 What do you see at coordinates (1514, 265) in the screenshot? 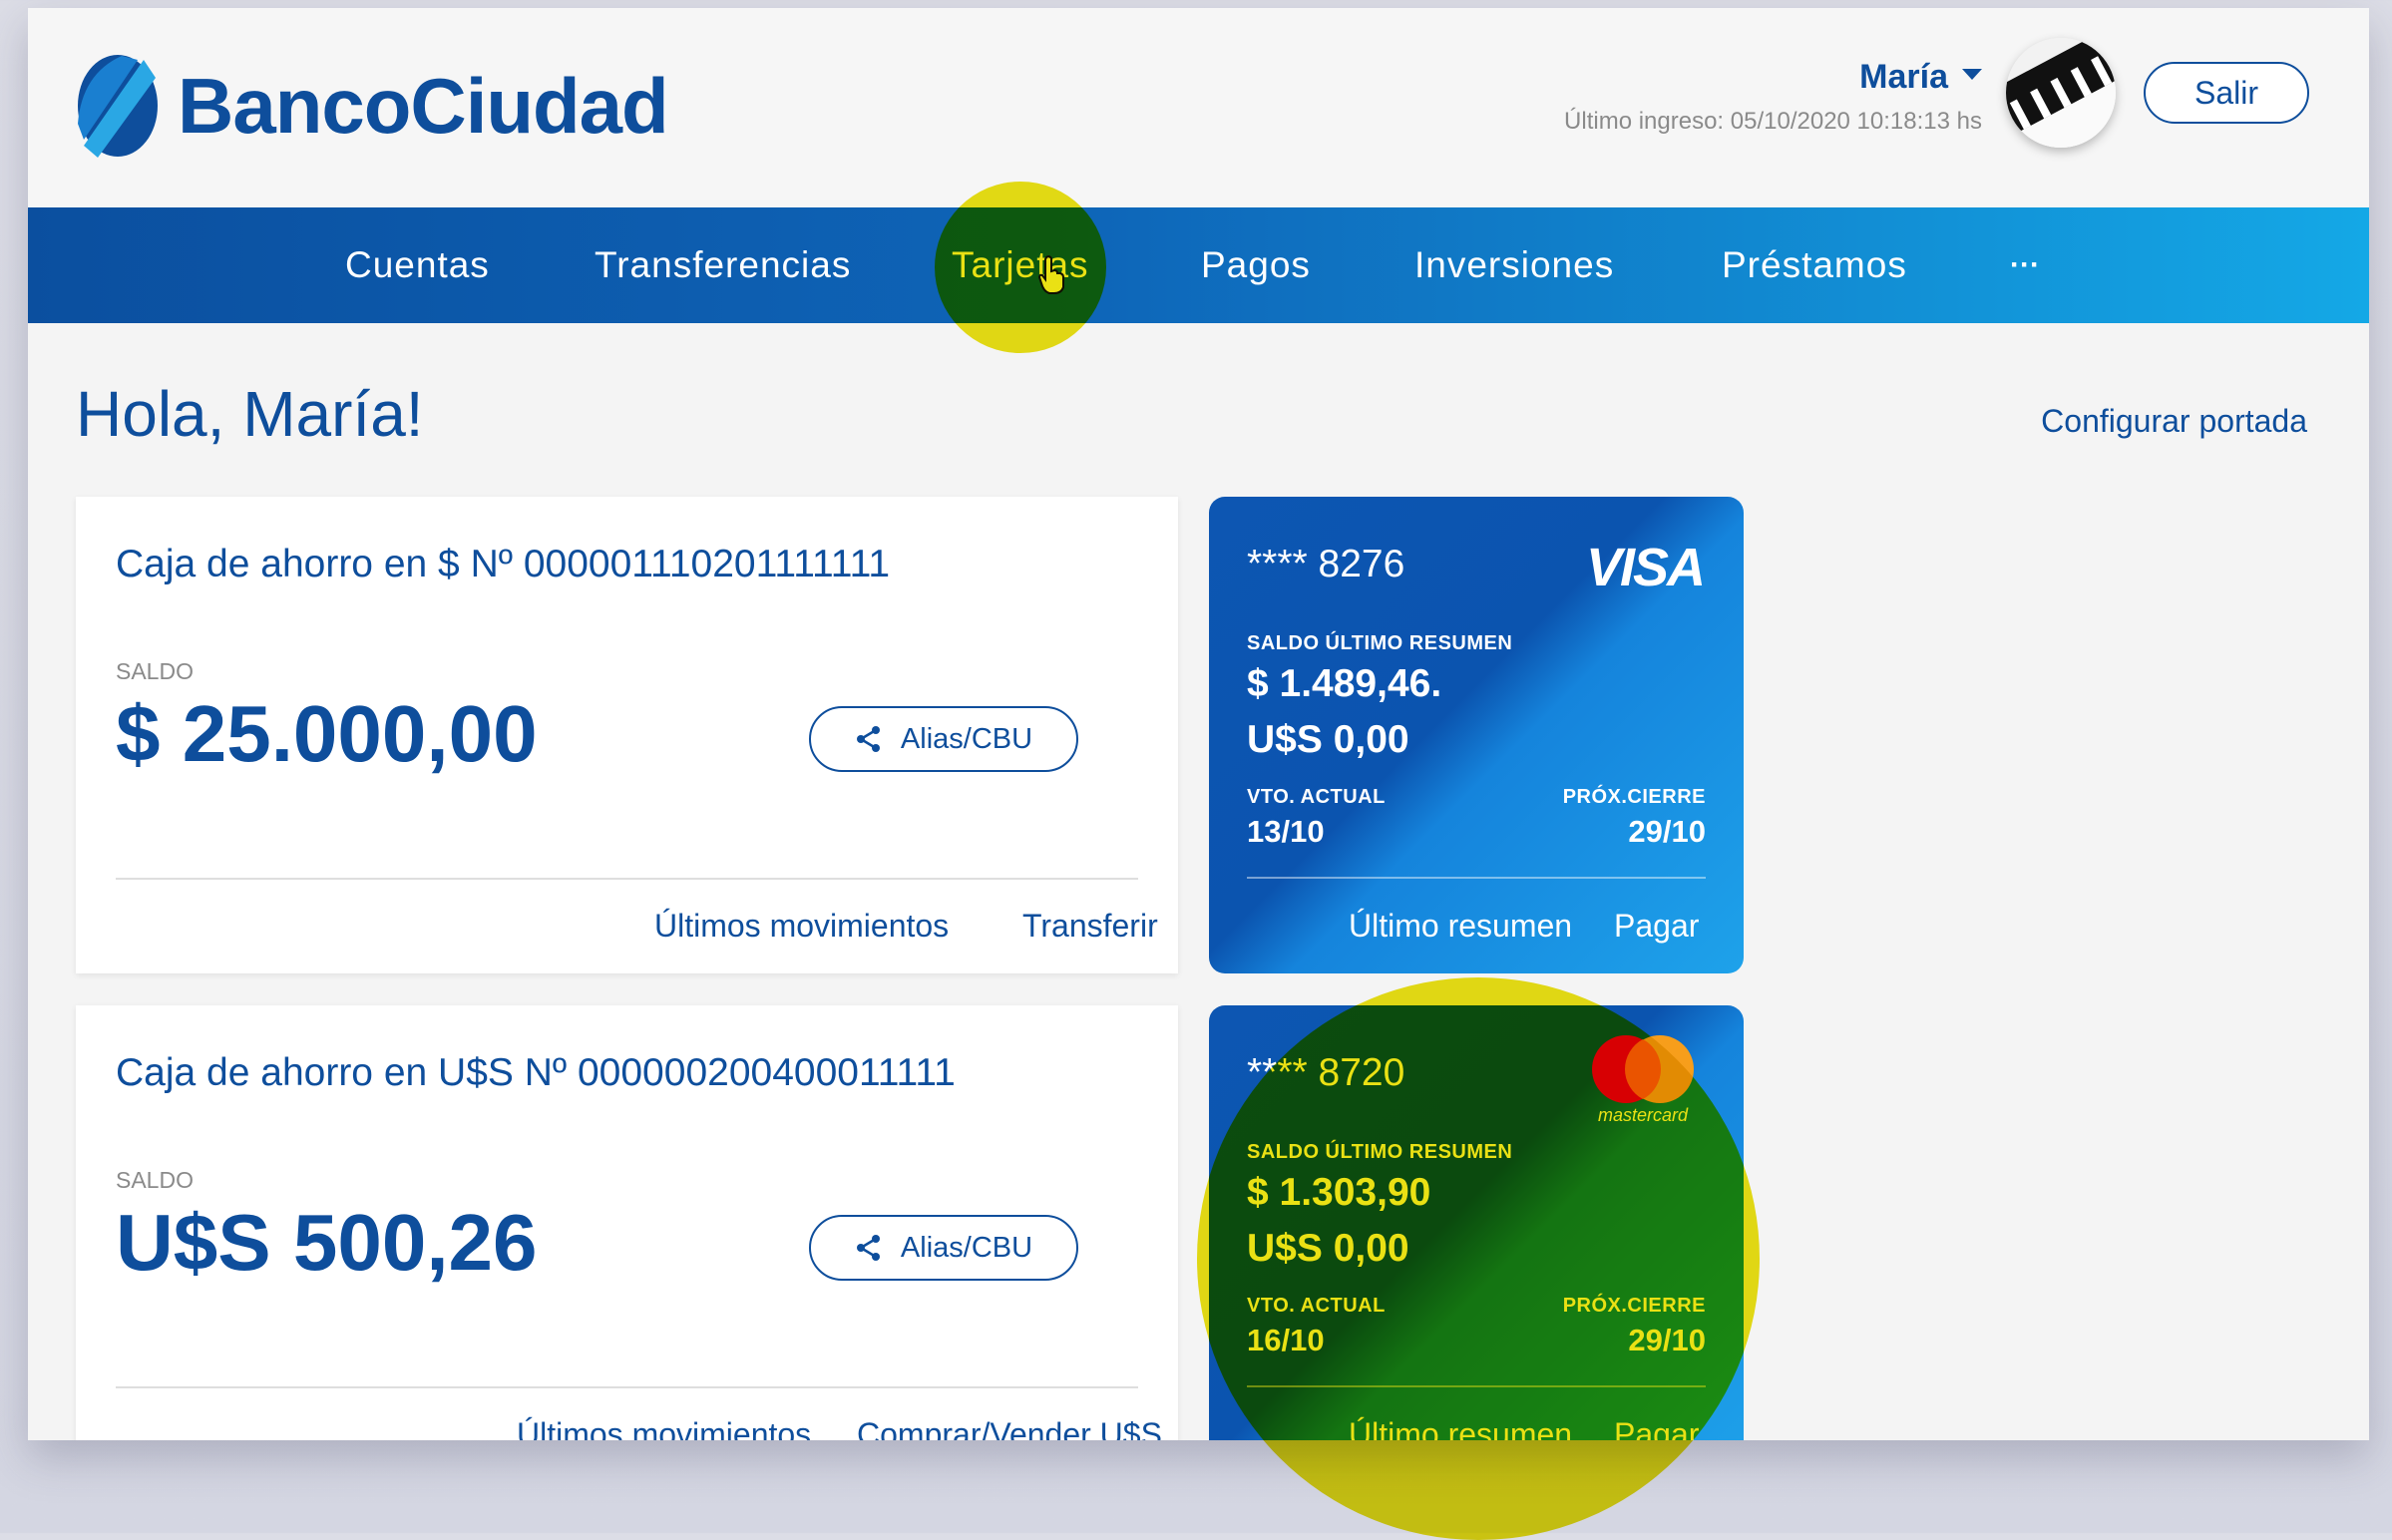
I see `nav-item-inversiones: Inversiones` at bounding box center [1514, 265].